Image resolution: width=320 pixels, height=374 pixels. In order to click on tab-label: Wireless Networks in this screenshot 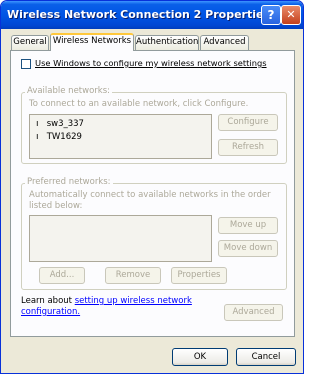, I will do `click(92, 41)`.